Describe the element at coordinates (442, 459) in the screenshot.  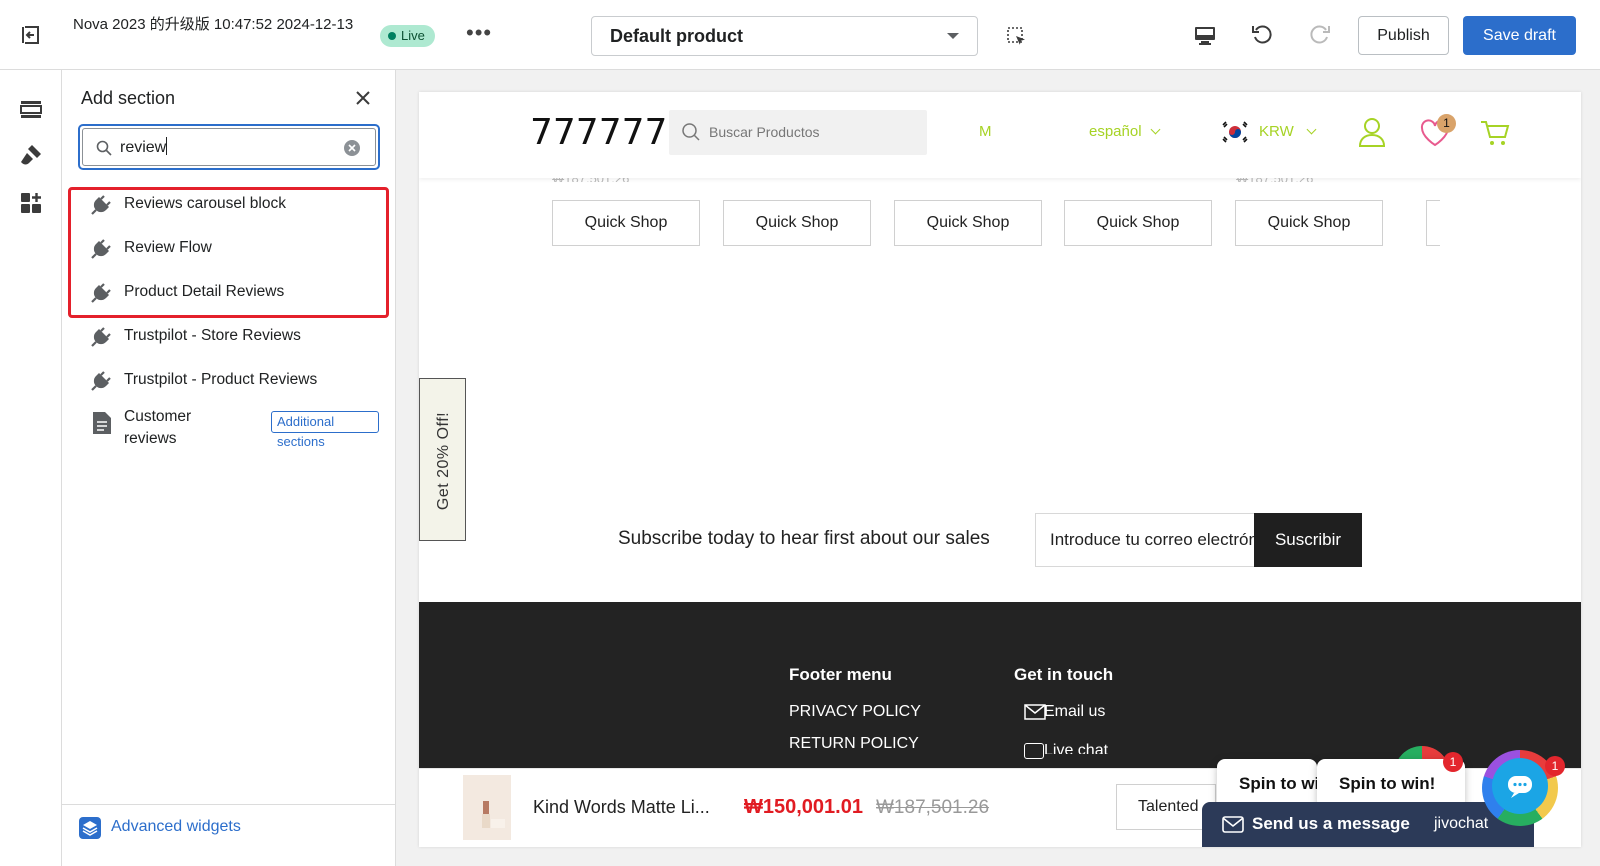
I see `promo-side-tab: Get 20% Off!` at that location.